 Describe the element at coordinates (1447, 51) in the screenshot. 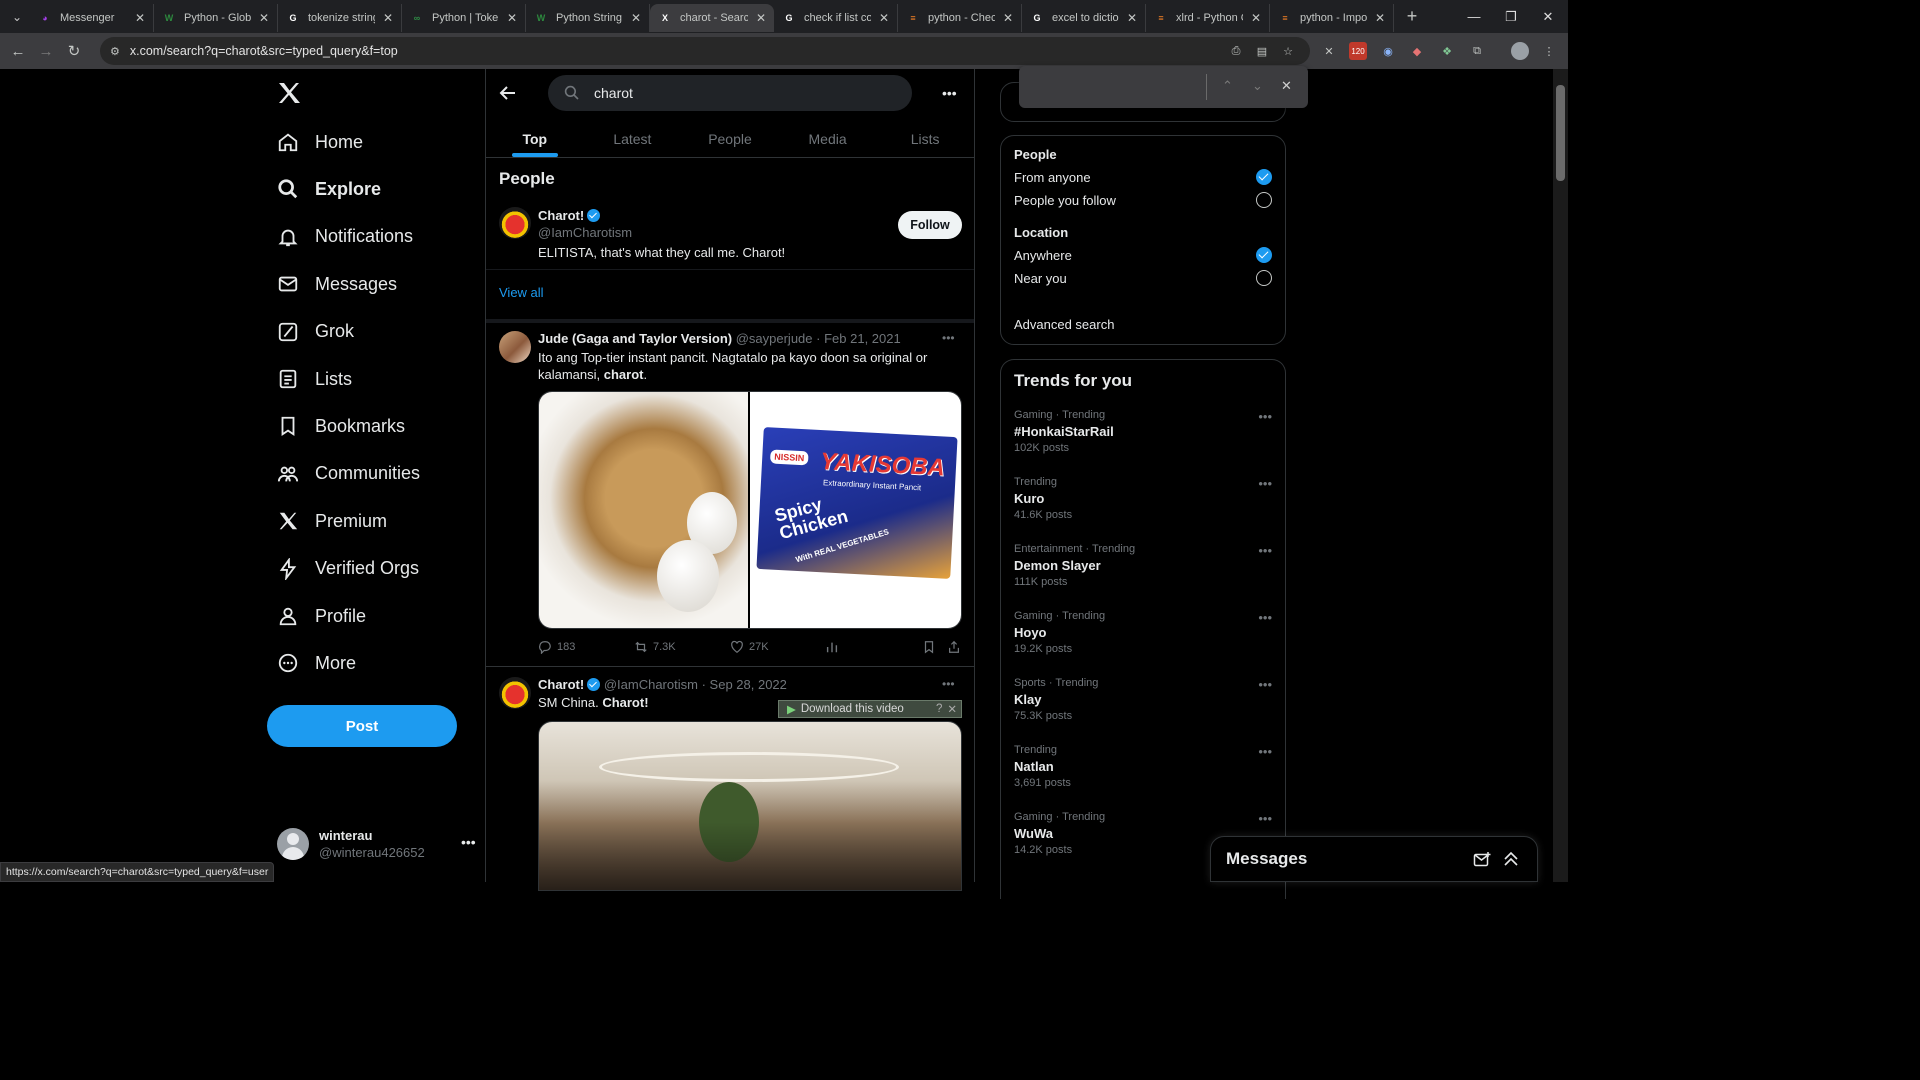

I see `extension-leaf-icon: ❖` at that location.